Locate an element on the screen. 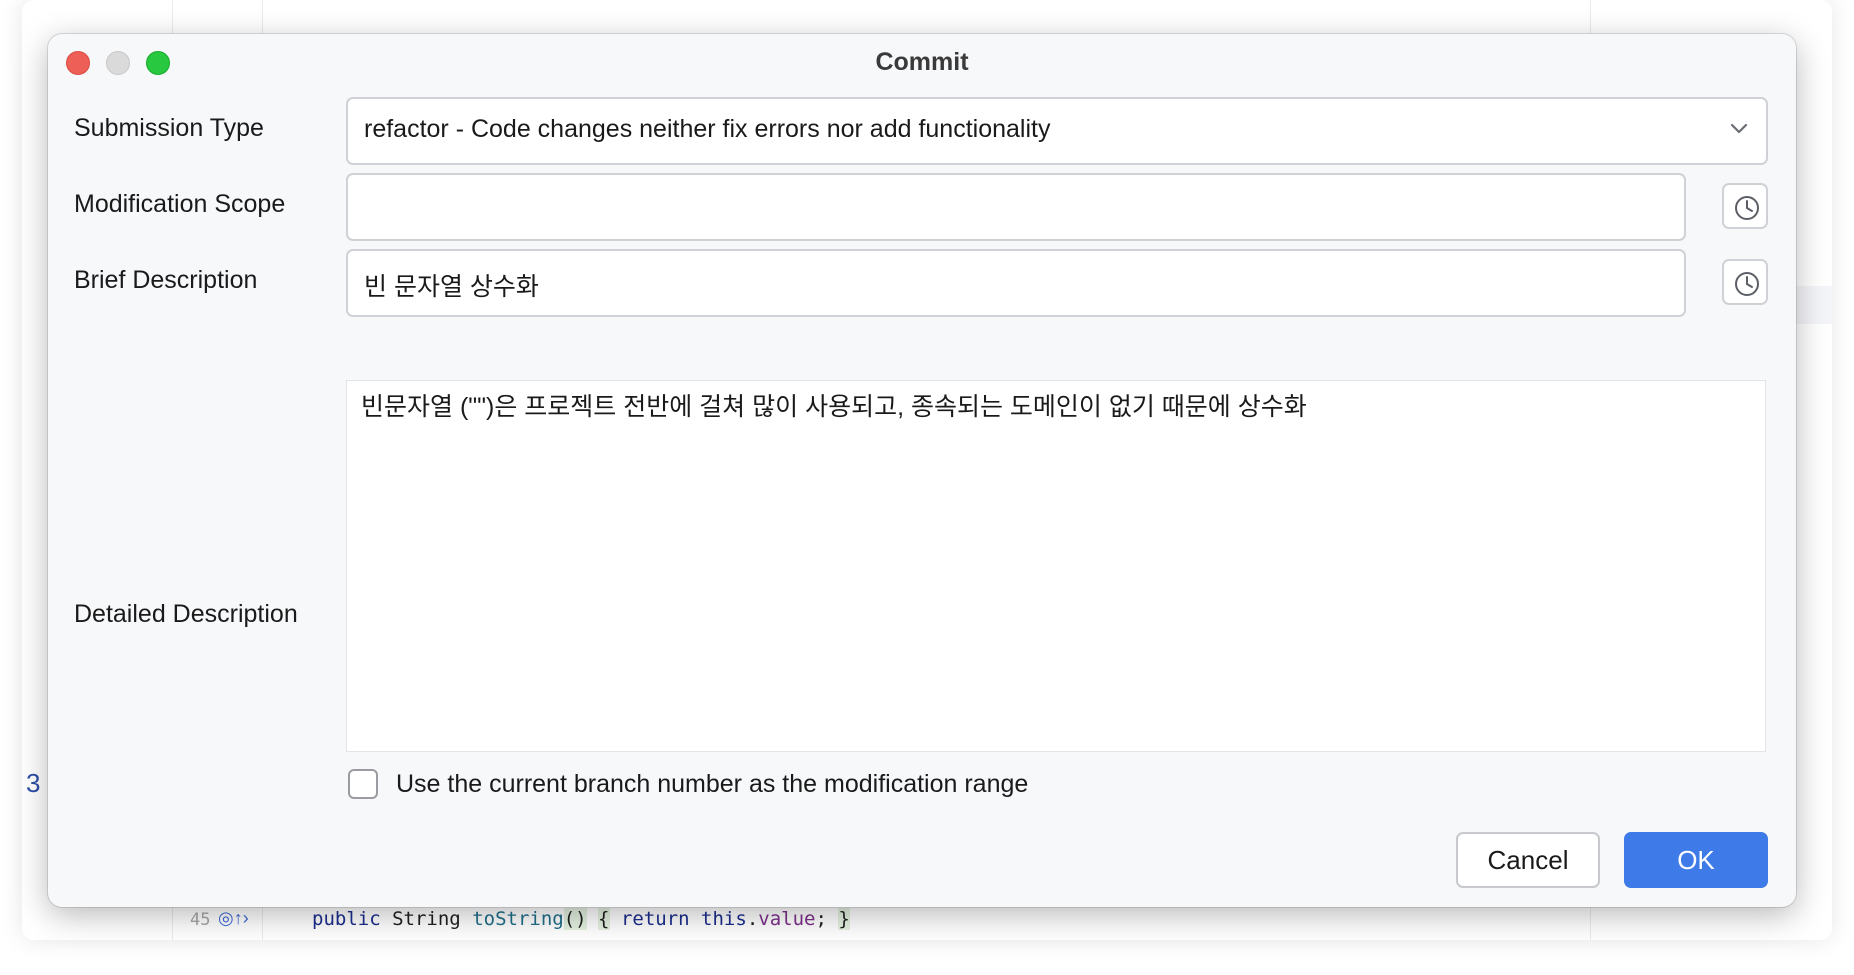 The width and height of the screenshot is (1854, 975). dialog-title: Commit is located at coordinates (922, 62).